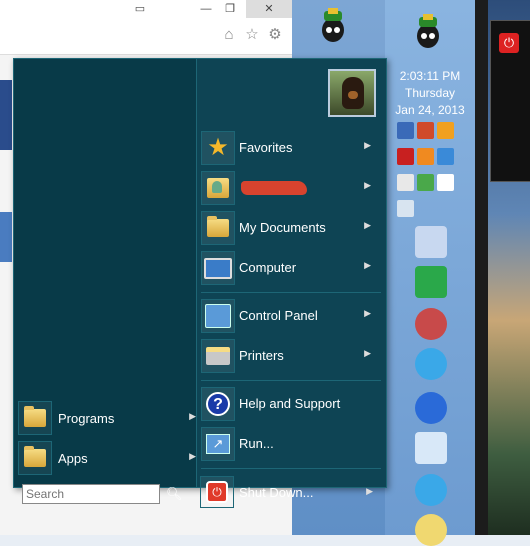  What do you see at coordinates (229, 35) in the screenshot?
I see `home-icon: ⌂` at bounding box center [229, 35].